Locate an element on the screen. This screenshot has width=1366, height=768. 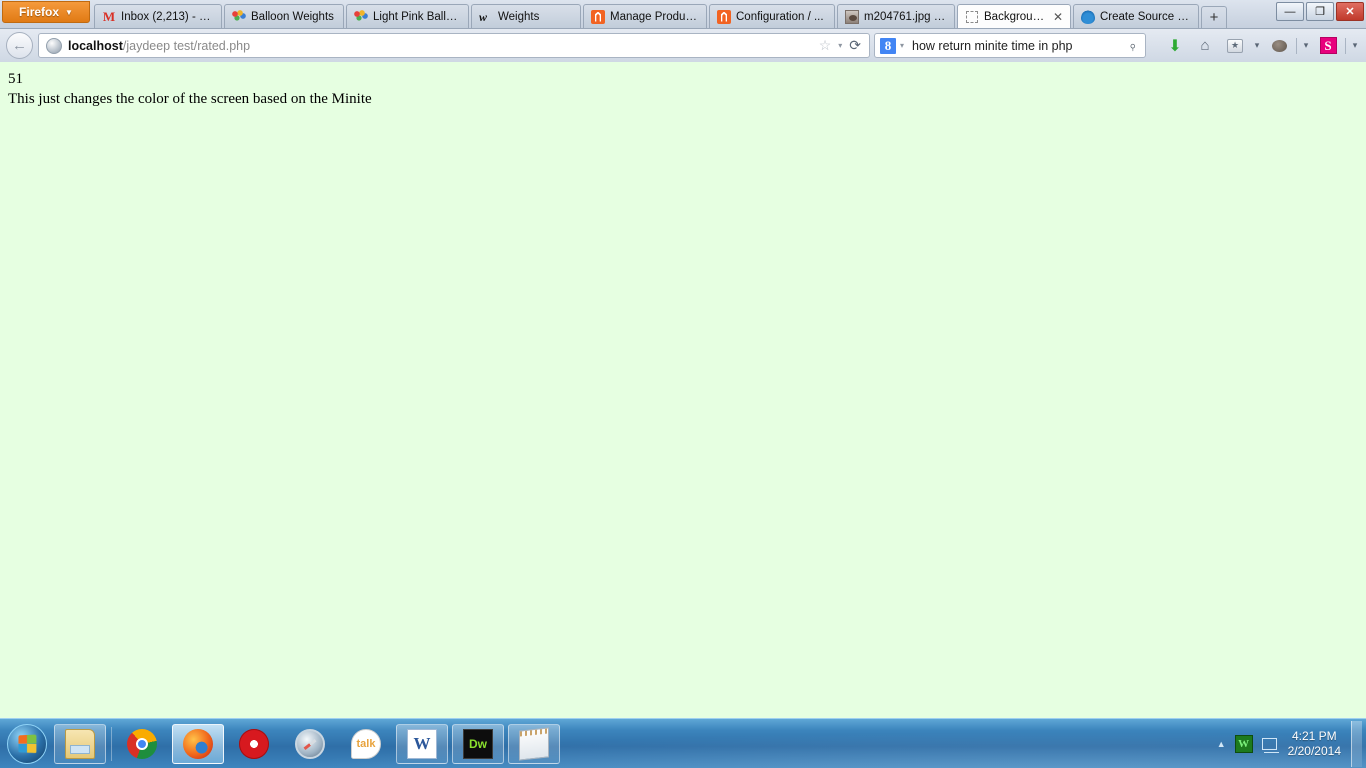
taskbar-item-google-chrome is located at coordinates (142, 744).